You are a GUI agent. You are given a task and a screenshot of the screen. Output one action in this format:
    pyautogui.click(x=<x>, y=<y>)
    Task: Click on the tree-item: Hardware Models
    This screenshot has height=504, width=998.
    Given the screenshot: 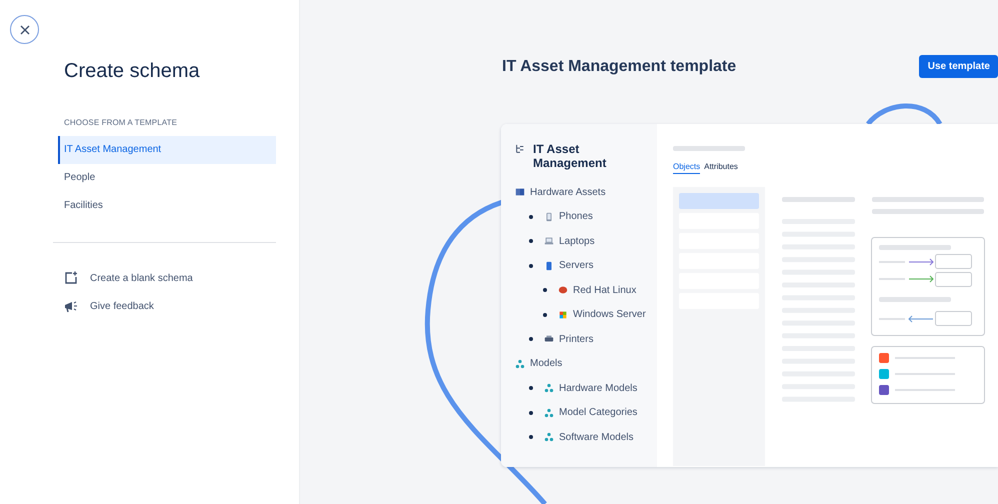 What is the action you would take?
    pyautogui.click(x=598, y=388)
    